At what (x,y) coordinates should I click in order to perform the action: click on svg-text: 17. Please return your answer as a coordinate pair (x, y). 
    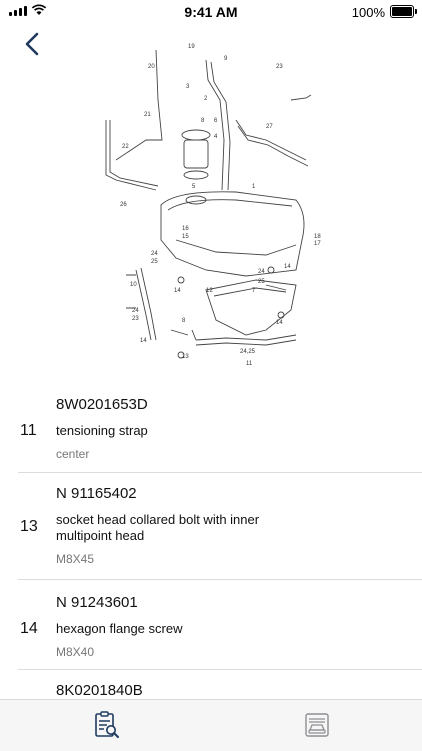
    Looking at the image, I should click on (317, 244).